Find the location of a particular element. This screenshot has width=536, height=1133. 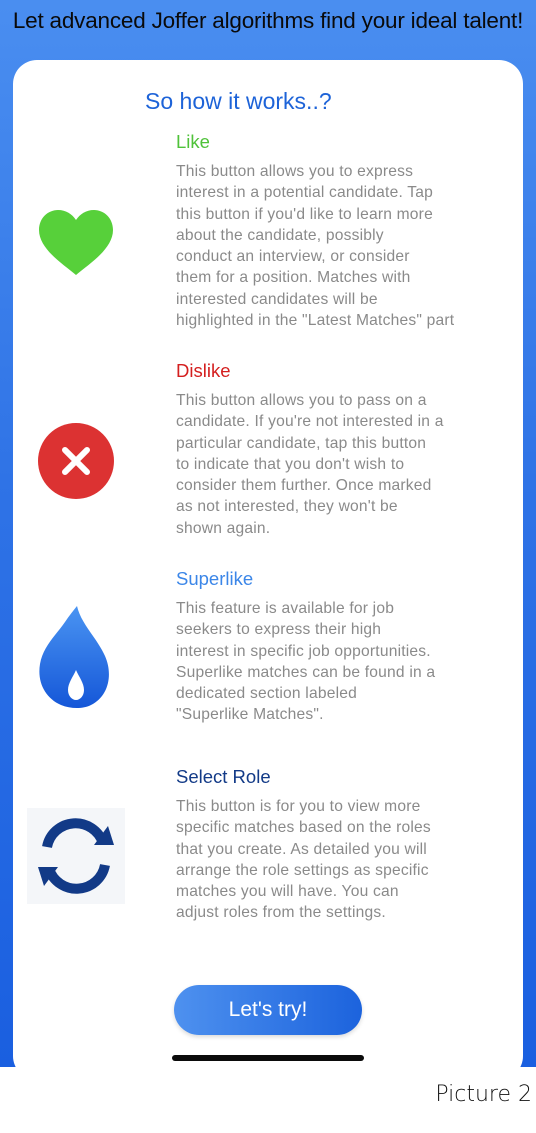

heart-icon is located at coordinates (76, 243).